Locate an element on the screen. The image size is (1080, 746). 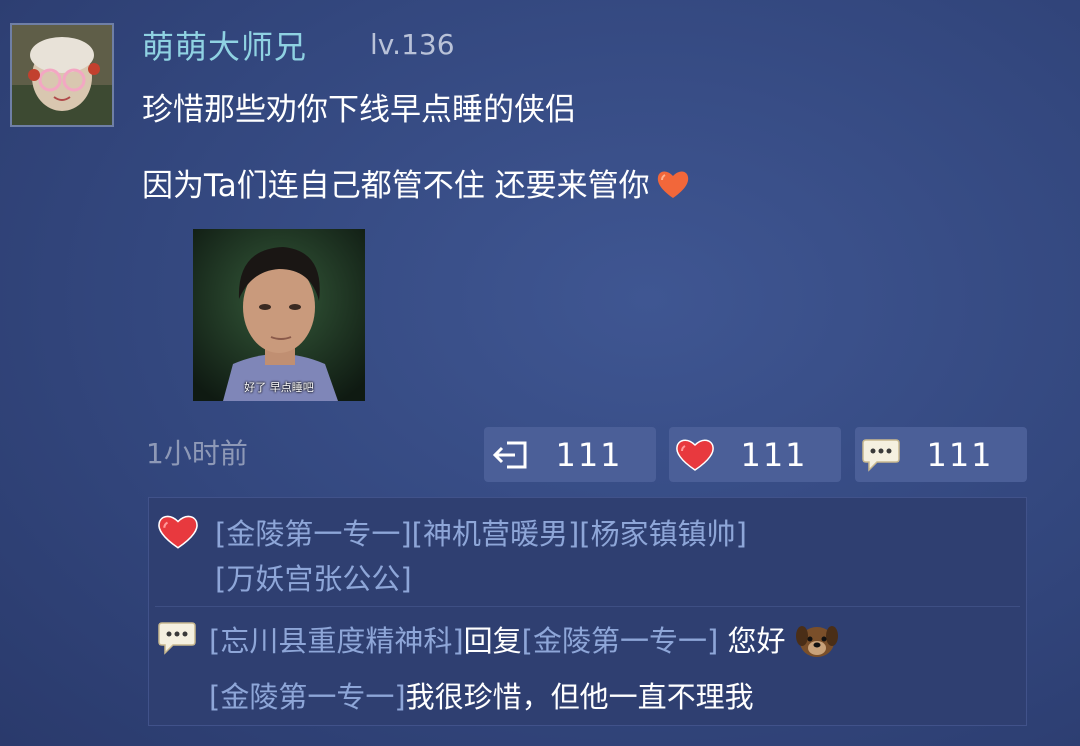
comment-verb: 回复 is located at coordinates (492, 641).